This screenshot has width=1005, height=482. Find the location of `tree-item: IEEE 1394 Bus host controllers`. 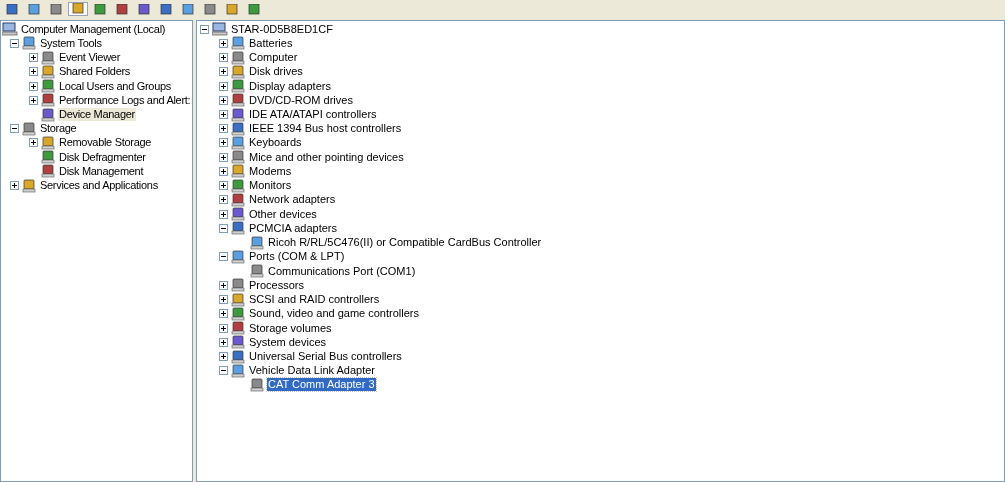

tree-item: IEEE 1394 Bus host controllers is located at coordinates (325, 129).